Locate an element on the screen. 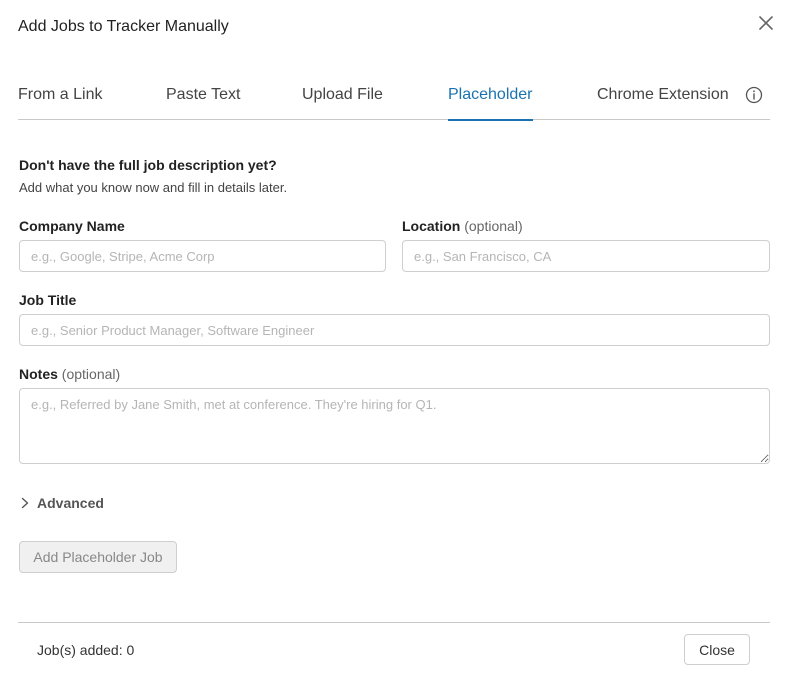 This screenshot has height=682, width=787. location-label-text: Location is located at coordinates (431, 226).